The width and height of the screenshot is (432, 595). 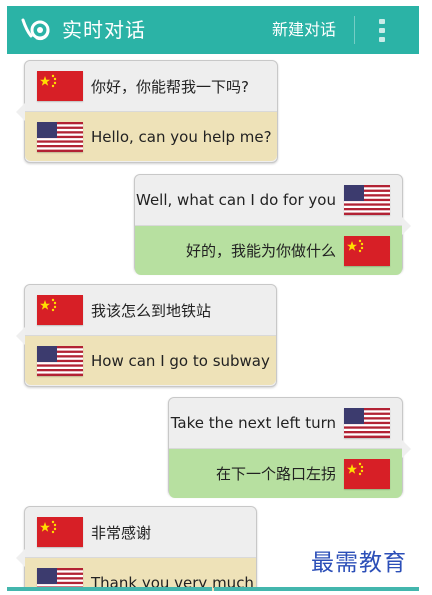 I want to click on source-row: 我该怎么到地铁站, so click(x=150, y=310).